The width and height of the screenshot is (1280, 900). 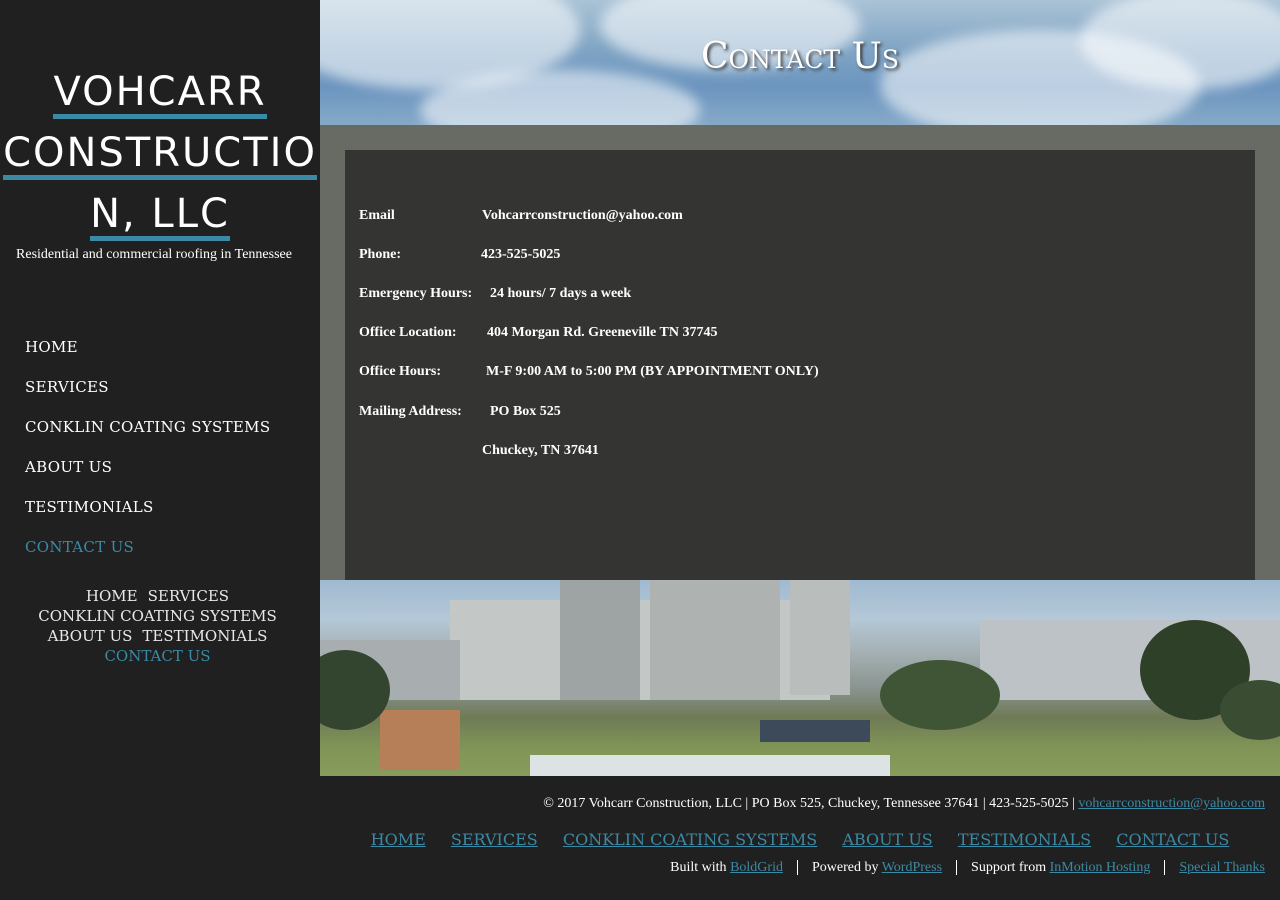 I want to click on footer-nav-conklin: CONKLIN COATING SYSTEMS, so click(x=690, y=839).